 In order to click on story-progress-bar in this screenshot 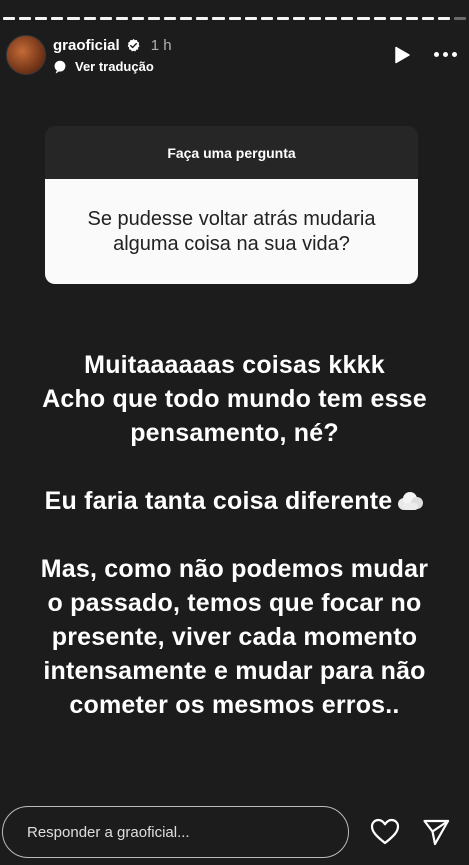, I will do `click(235, 18)`.